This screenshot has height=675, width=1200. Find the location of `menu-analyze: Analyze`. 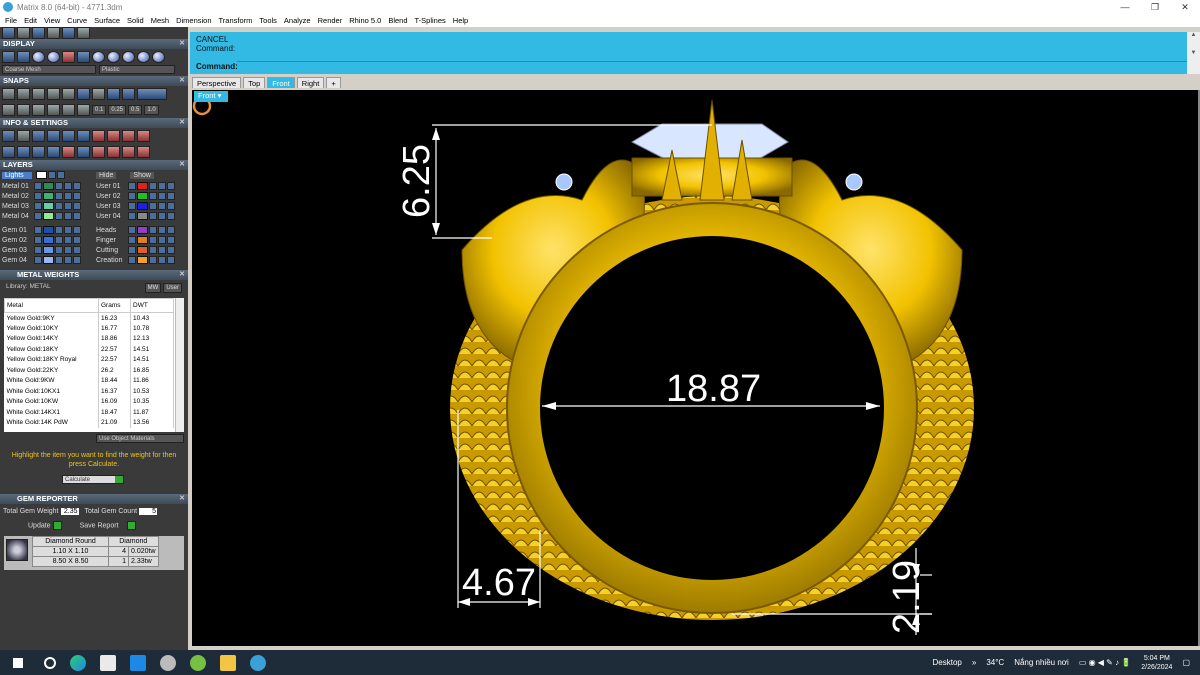

menu-analyze: Analyze is located at coordinates (298, 20).